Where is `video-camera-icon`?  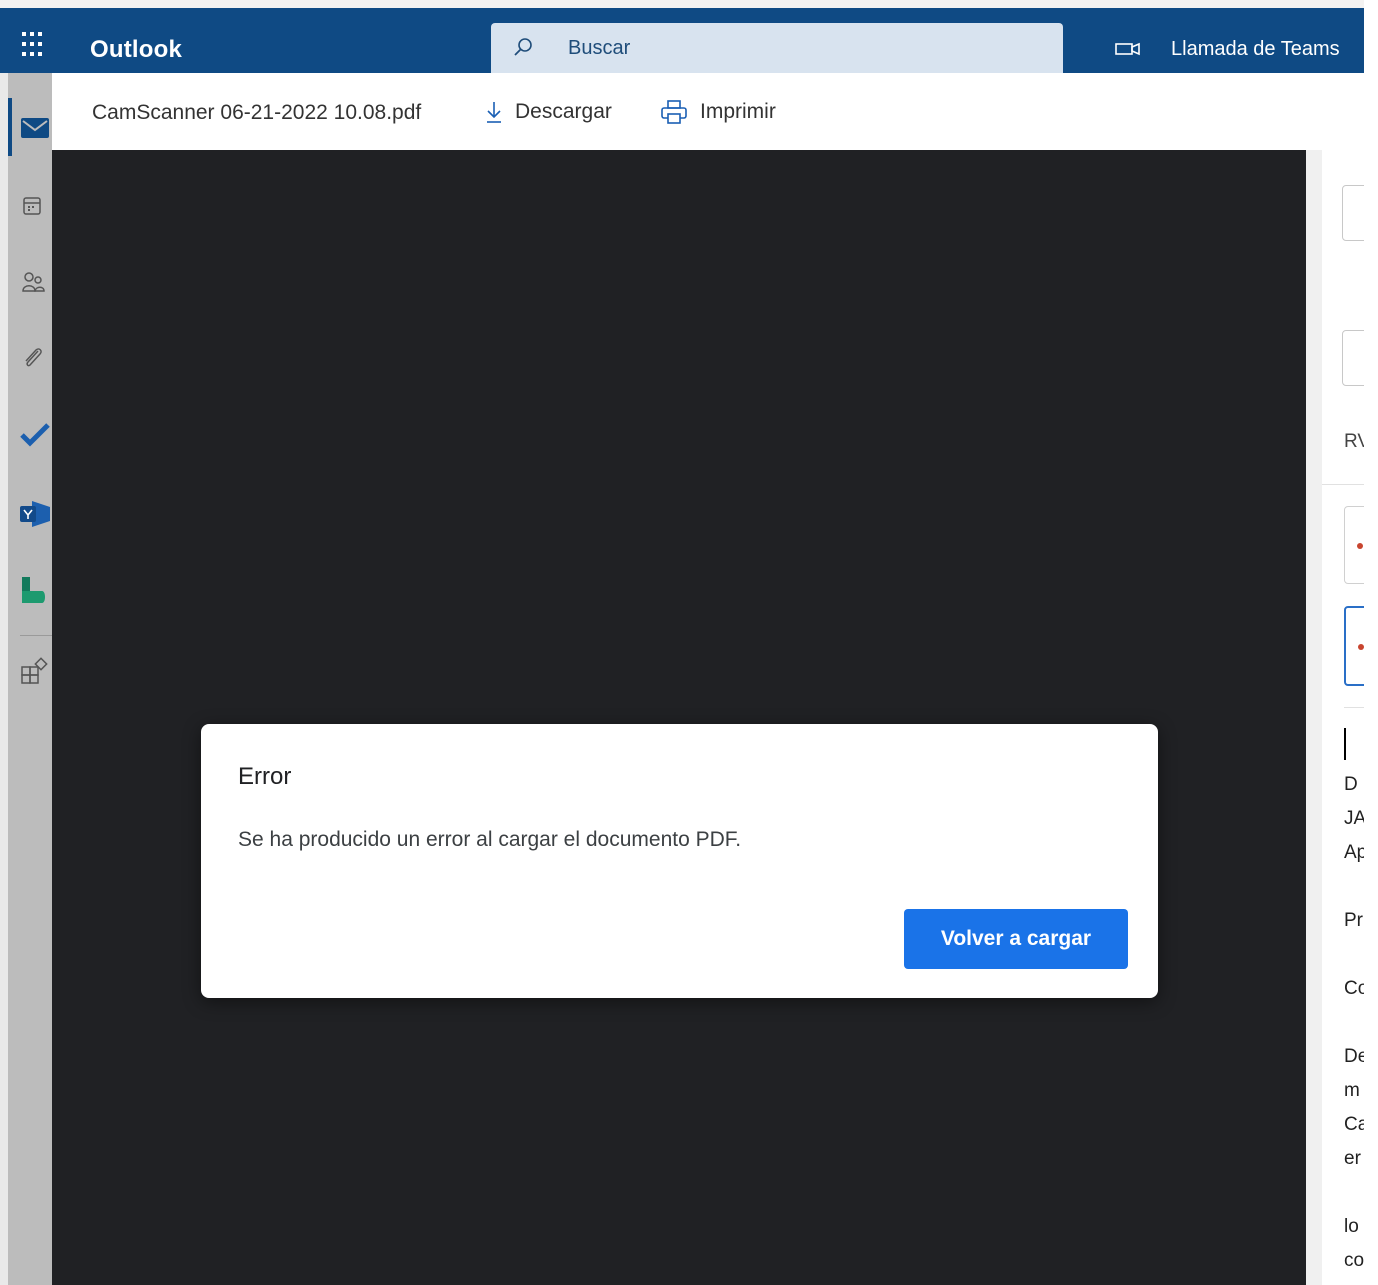
video-camera-icon is located at coordinates (1127, 49).